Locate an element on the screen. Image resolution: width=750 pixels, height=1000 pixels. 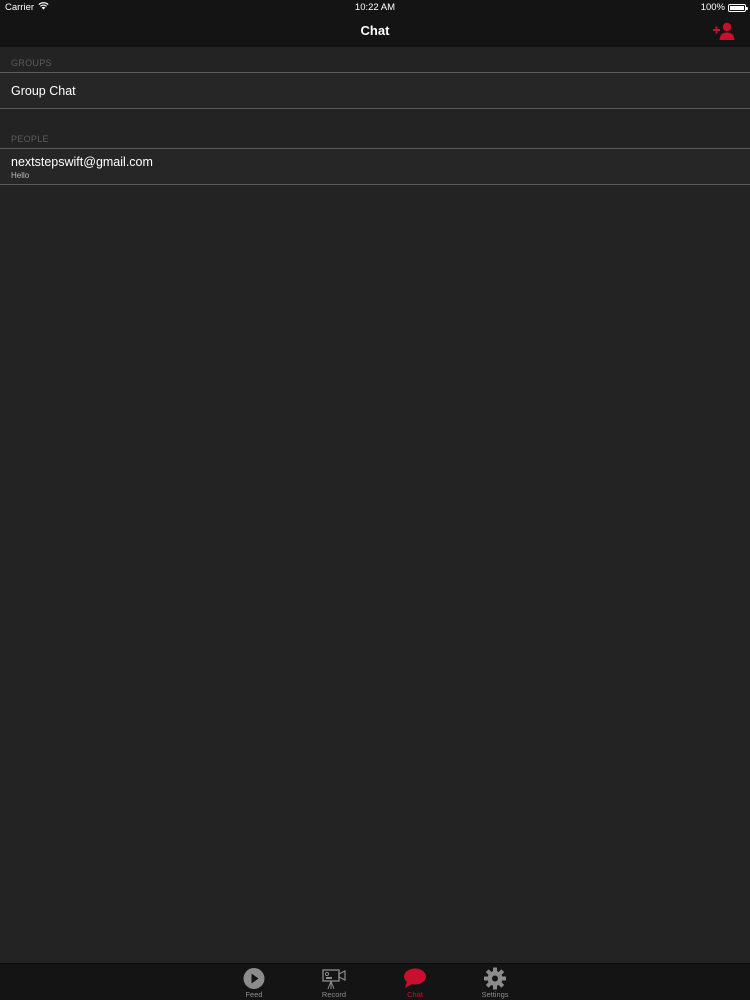
play-icon is located at coordinates (254, 978).